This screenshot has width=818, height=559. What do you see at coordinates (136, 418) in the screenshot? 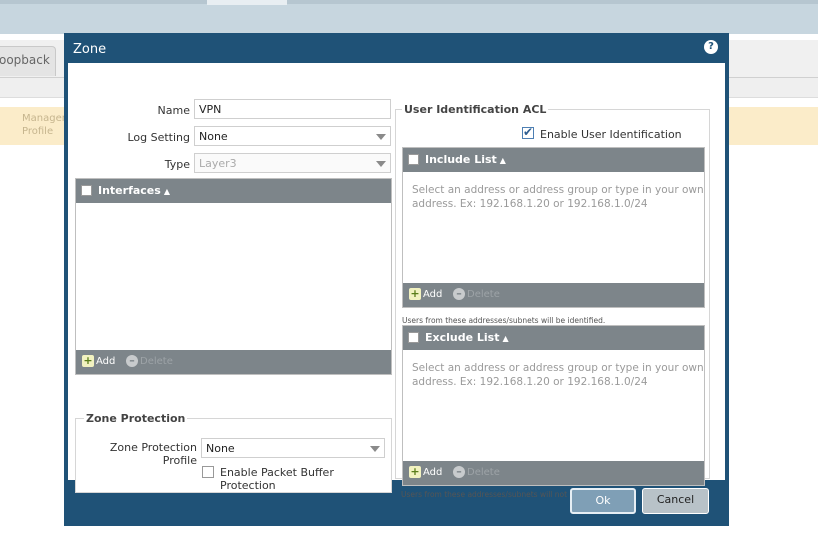
I see `zone-protection-title: Zone Protection` at bounding box center [136, 418].